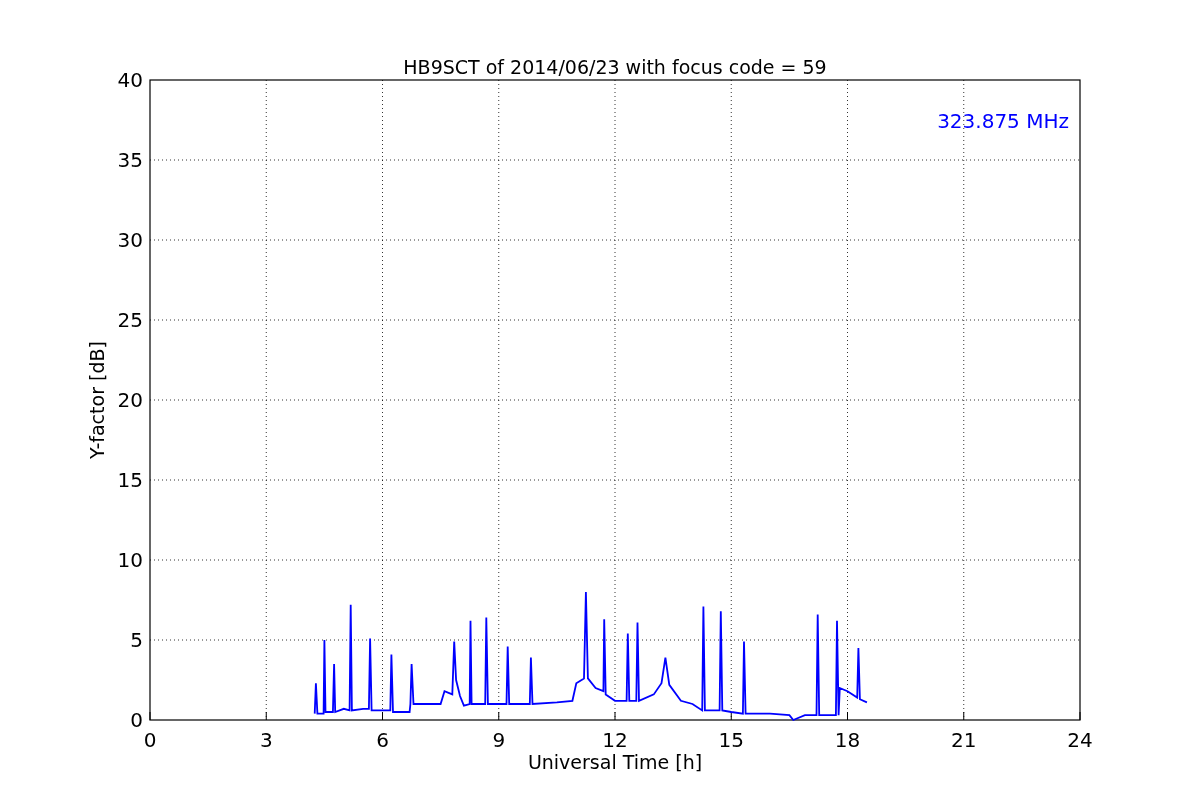  Describe the element at coordinates (130, 80) in the screenshot. I see `y-tick-label: 40` at that location.